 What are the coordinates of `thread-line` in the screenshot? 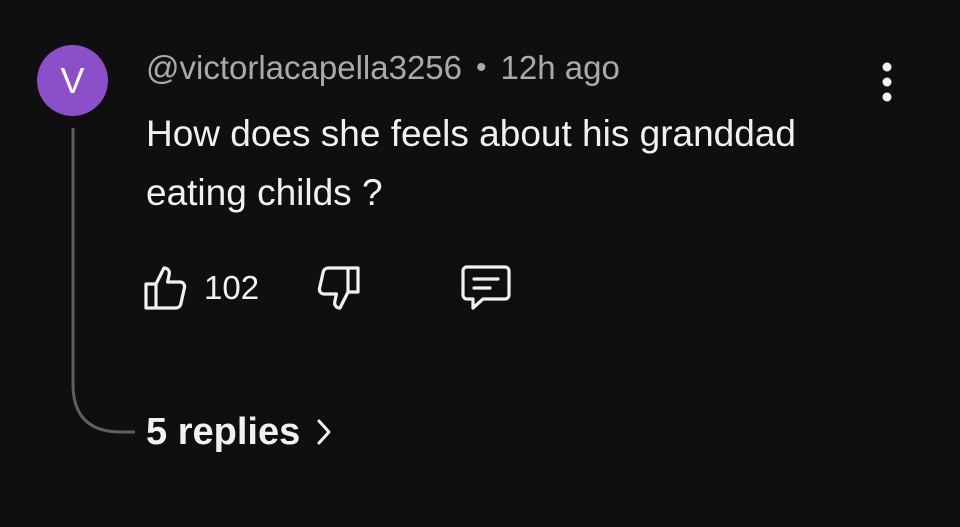 It's located at (103, 281).